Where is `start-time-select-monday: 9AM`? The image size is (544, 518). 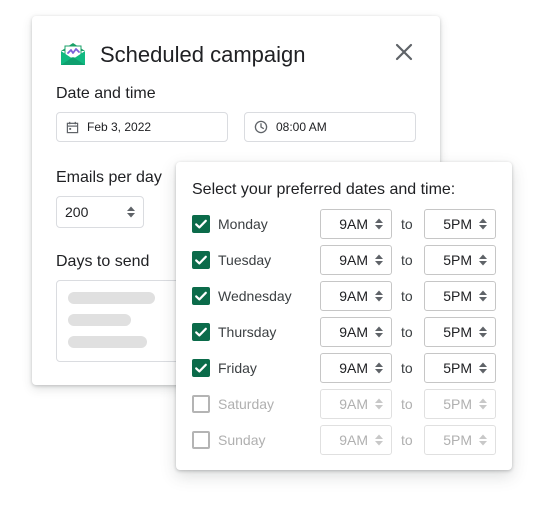 start-time-select-monday: 9AM is located at coordinates (356, 224).